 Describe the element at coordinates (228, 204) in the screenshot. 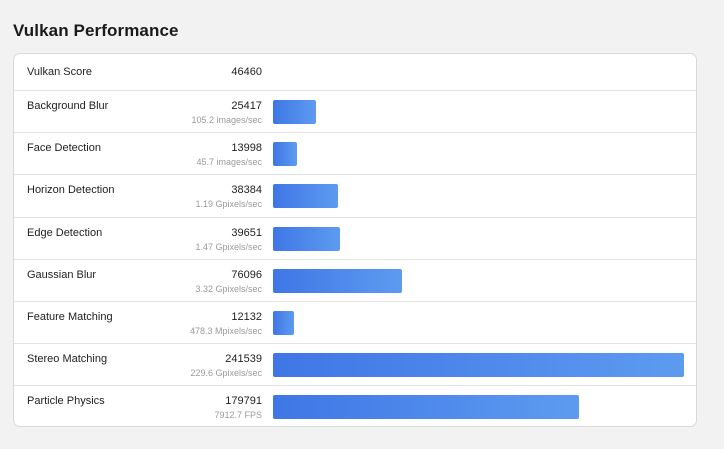

I see `workload-throughput: 1.19 Gpixels/sec` at that location.